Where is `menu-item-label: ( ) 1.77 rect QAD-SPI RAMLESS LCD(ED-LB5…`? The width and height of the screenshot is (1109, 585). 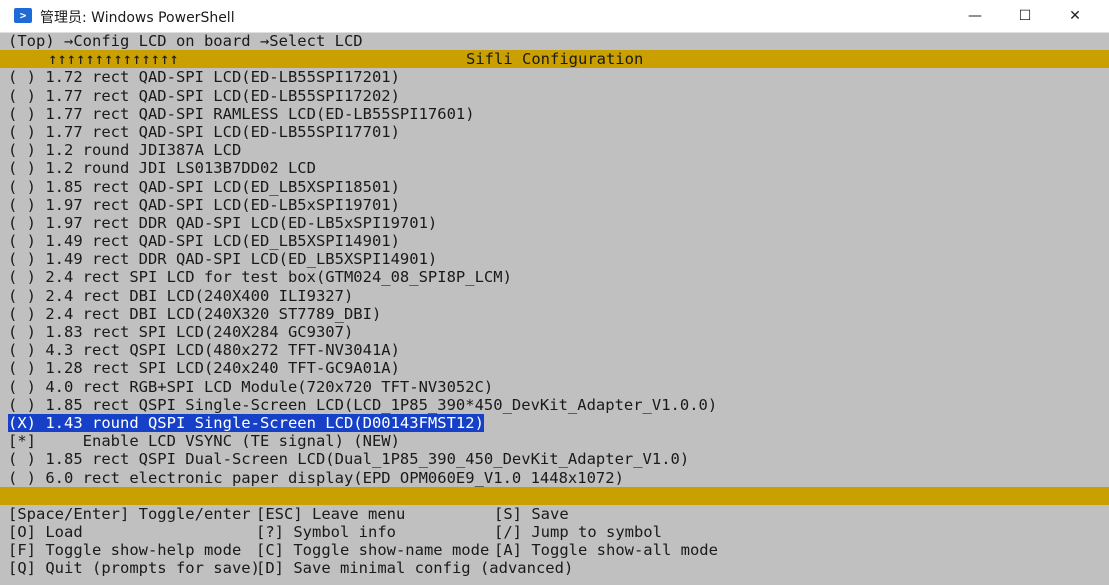
menu-item-label: ( ) 1.77 rect QAD-SPI RAMLESS LCD(ED-LB5… is located at coordinates (241, 113).